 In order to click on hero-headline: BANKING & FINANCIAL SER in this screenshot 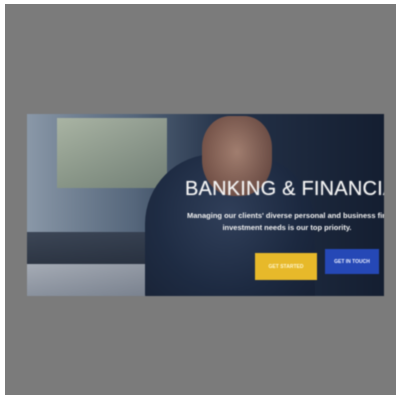, I will do `click(284, 189)`.